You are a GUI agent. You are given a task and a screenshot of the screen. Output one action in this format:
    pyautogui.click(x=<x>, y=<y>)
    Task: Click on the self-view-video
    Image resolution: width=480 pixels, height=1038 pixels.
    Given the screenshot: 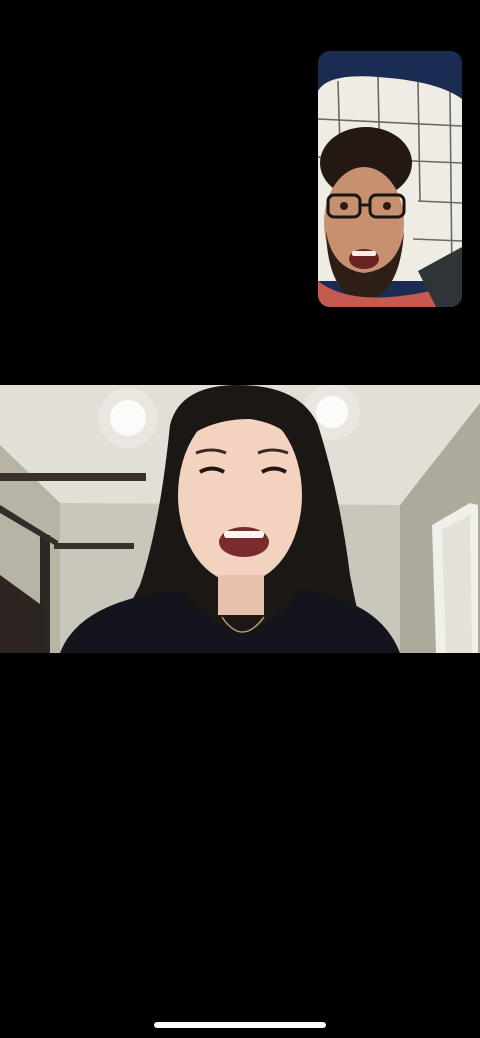 What is the action you would take?
    pyautogui.click(x=390, y=179)
    